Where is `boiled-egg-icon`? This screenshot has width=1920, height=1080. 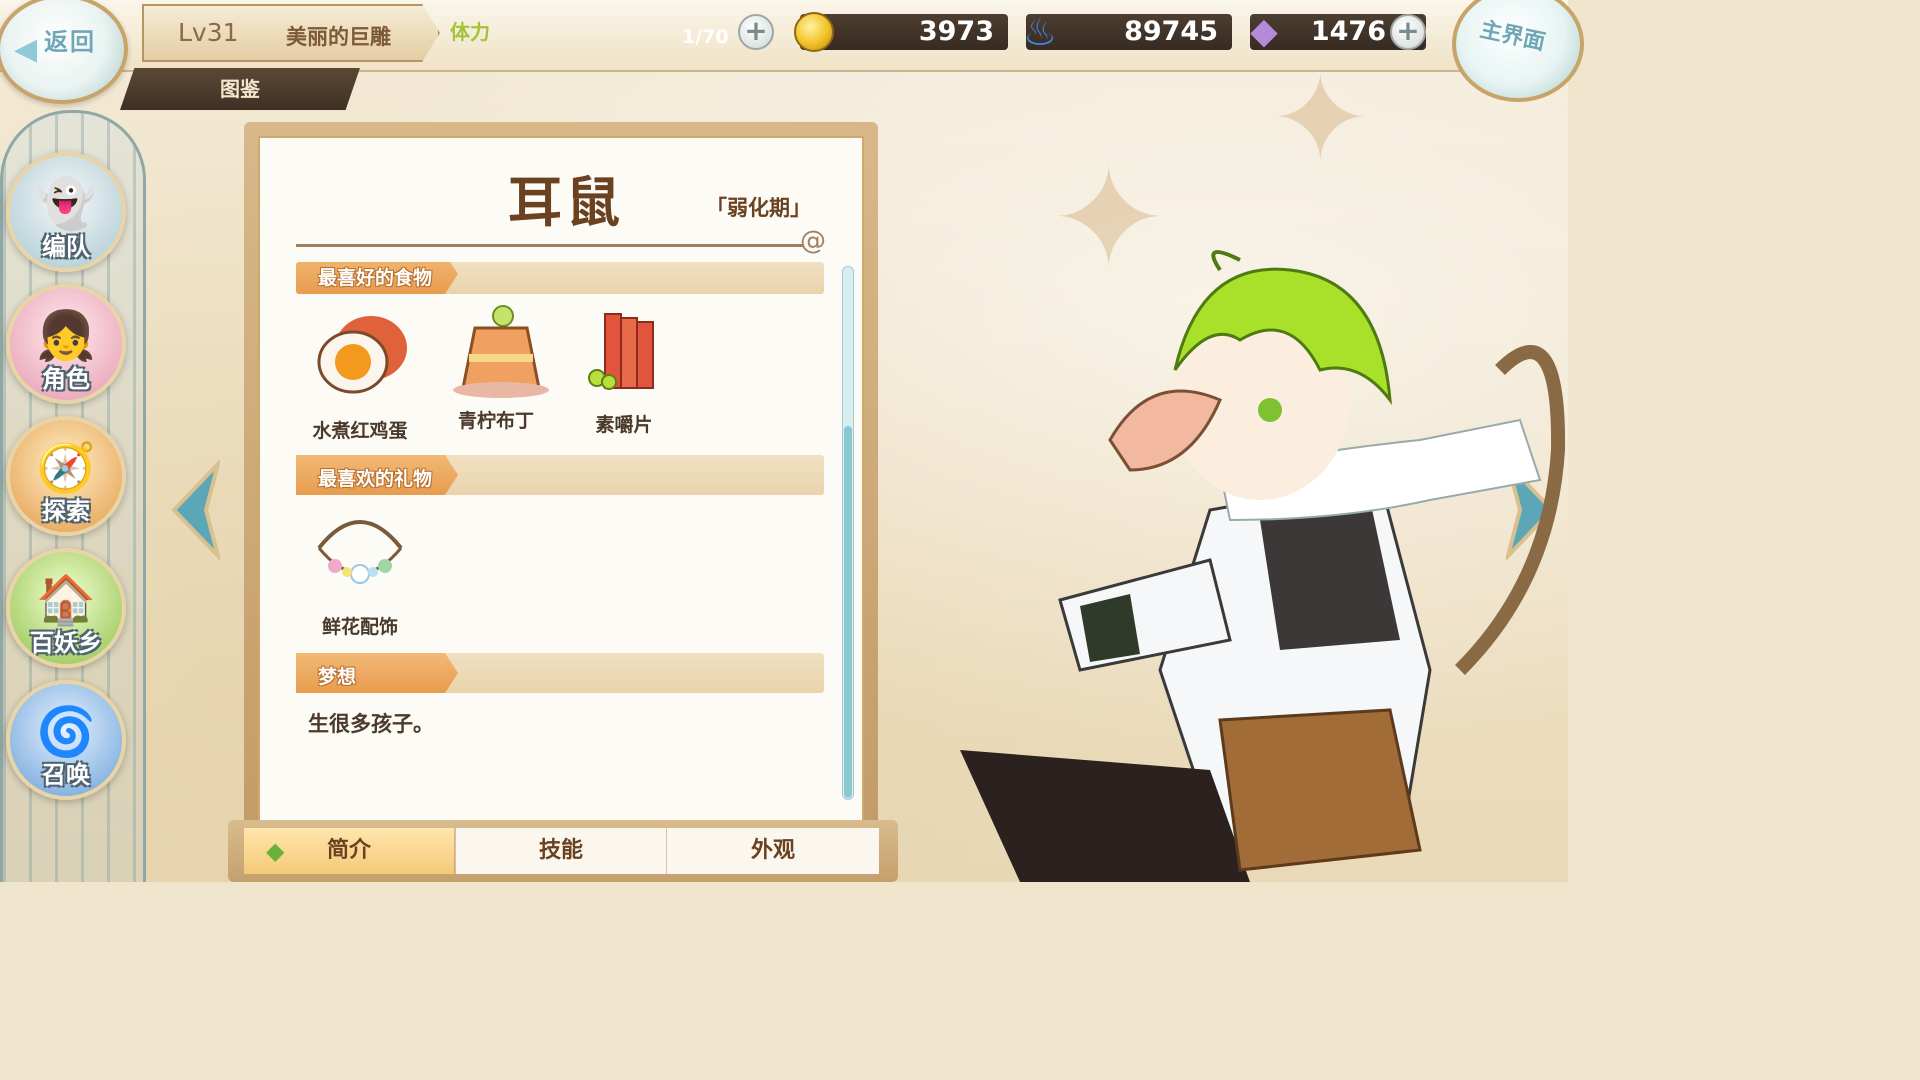 boiled-egg-icon is located at coordinates (360, 357).